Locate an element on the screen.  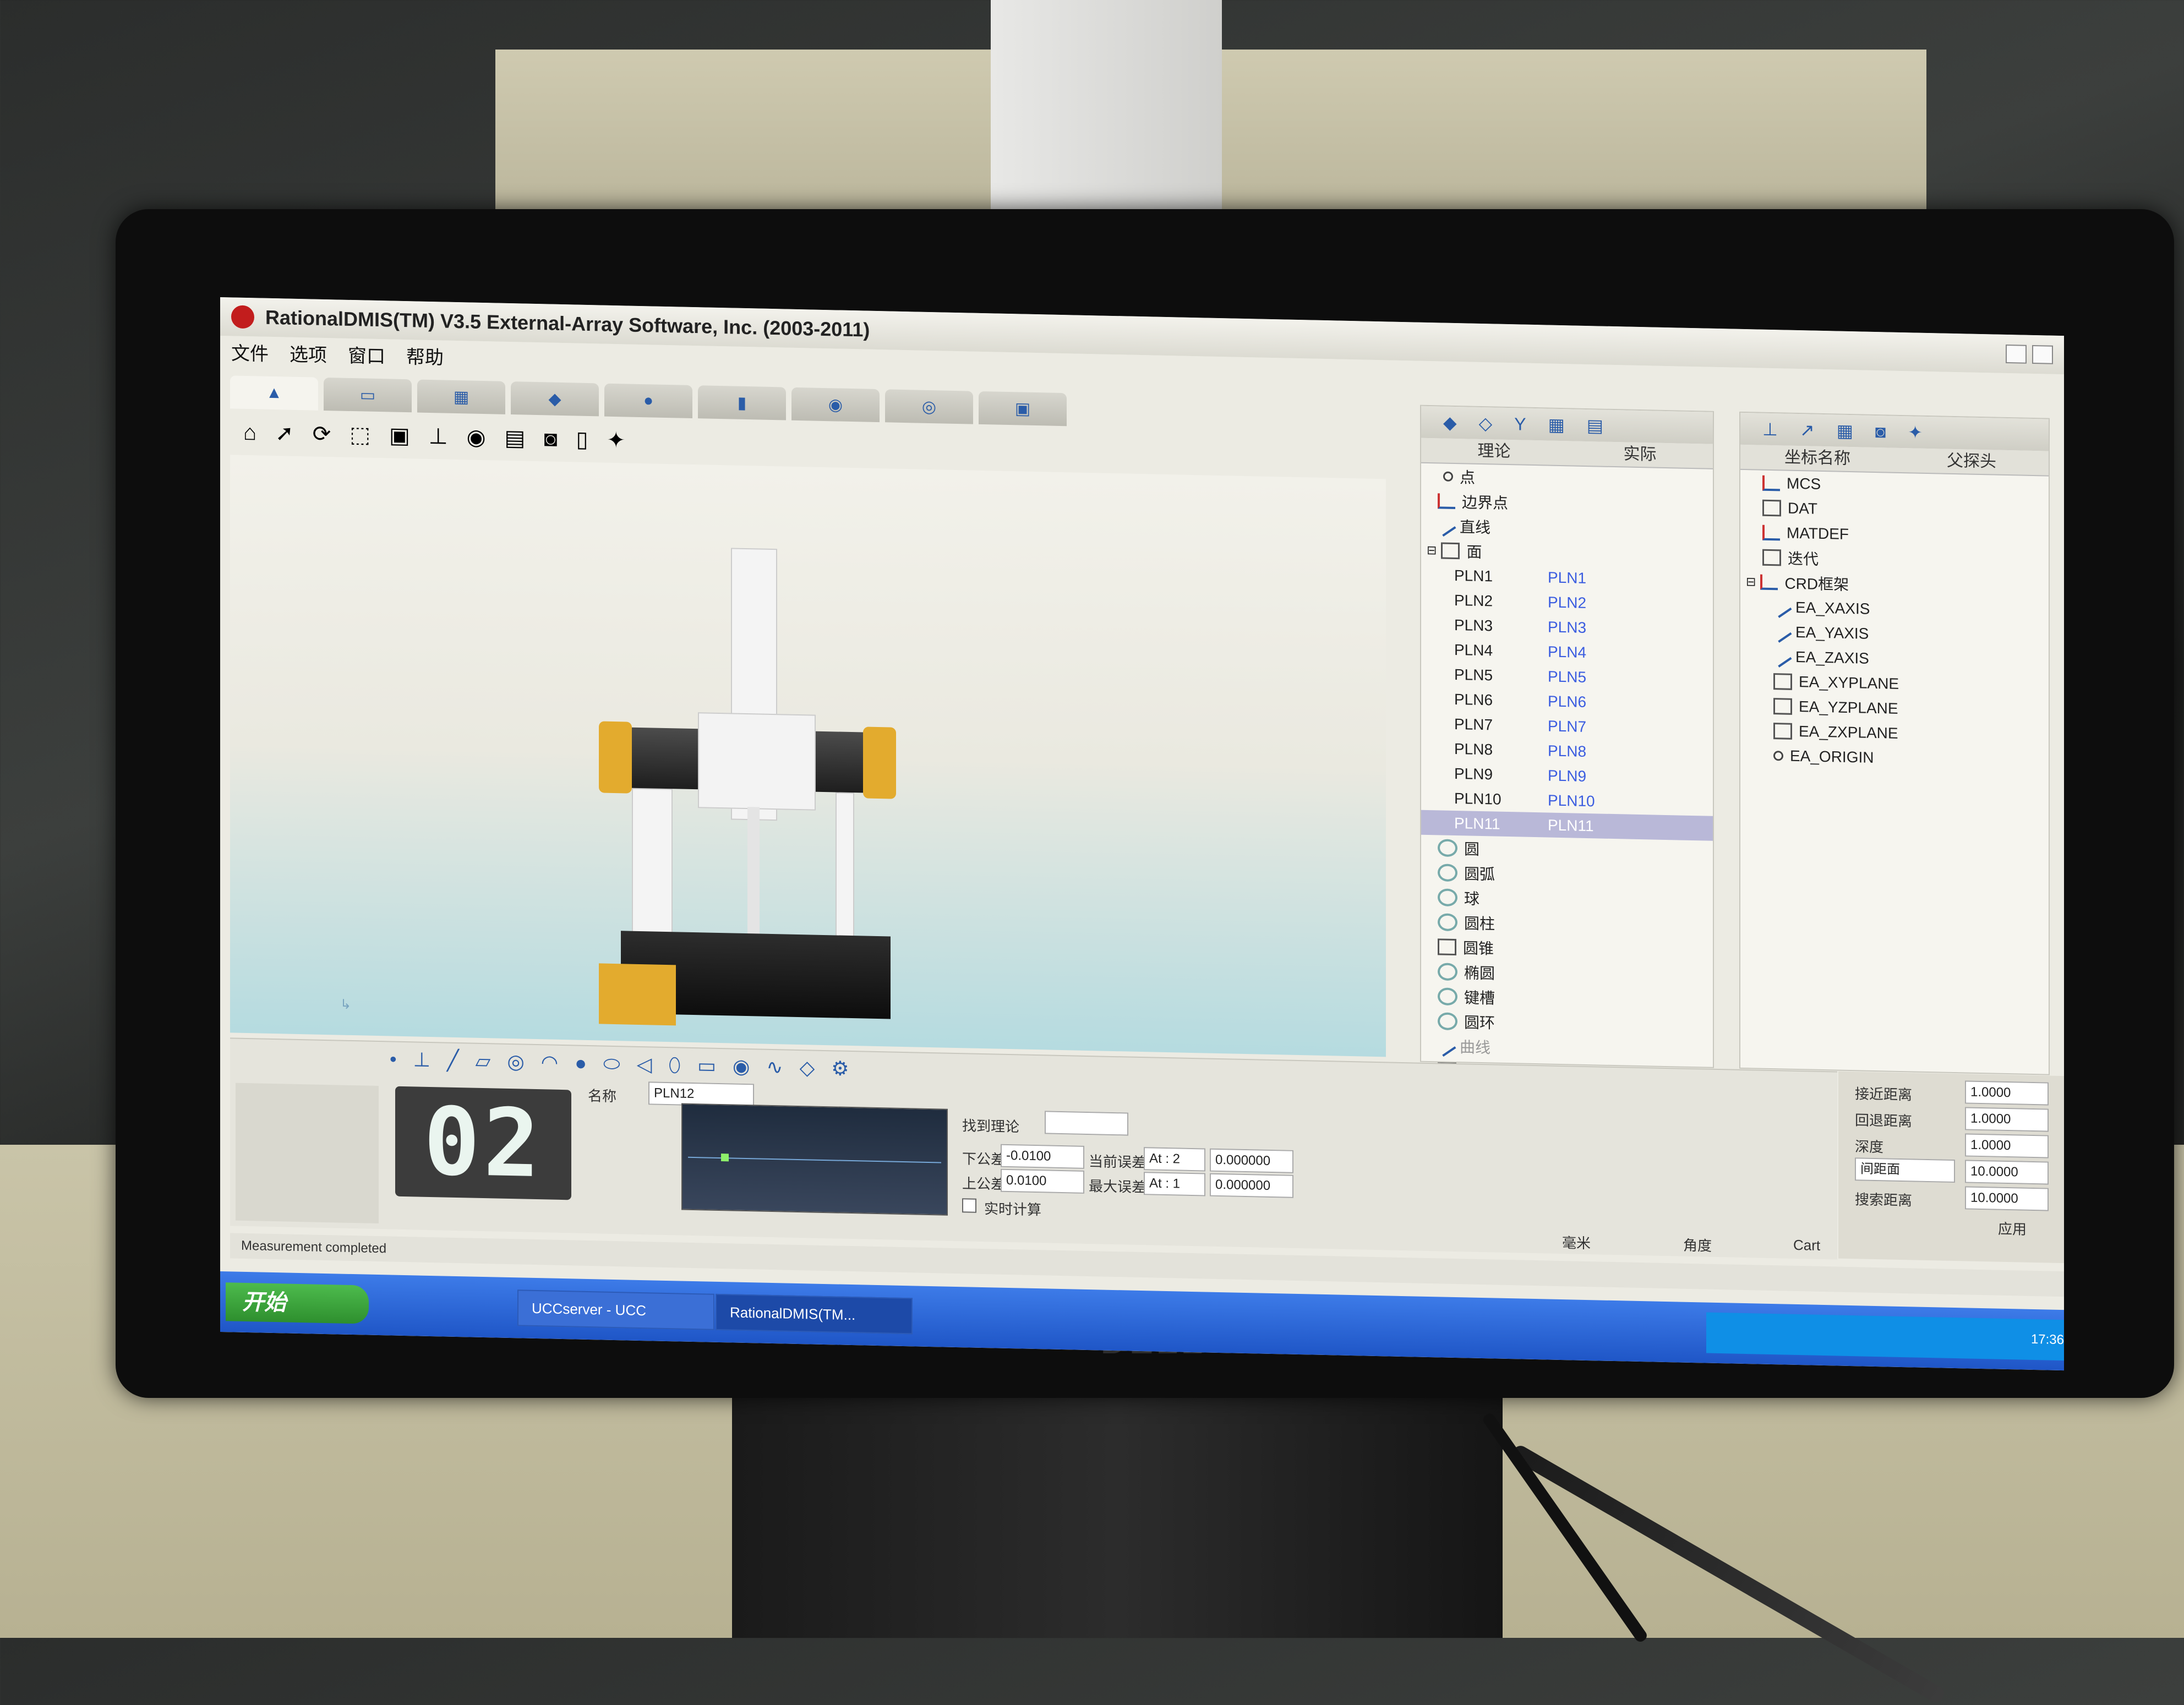
zoom-window-icon: ⬚ is located at coordinates (360, 435).